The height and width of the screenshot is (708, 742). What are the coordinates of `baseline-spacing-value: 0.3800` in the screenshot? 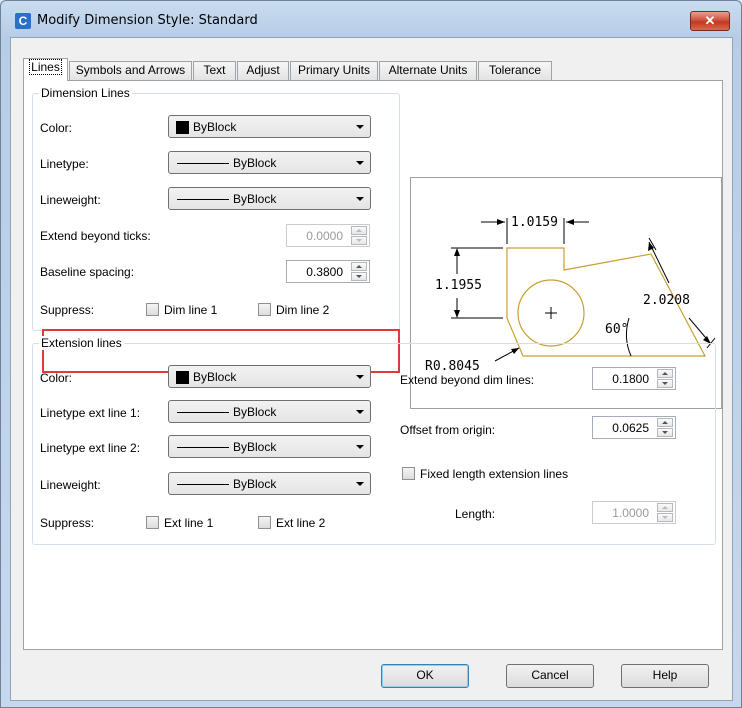 It's located at (324, 272).